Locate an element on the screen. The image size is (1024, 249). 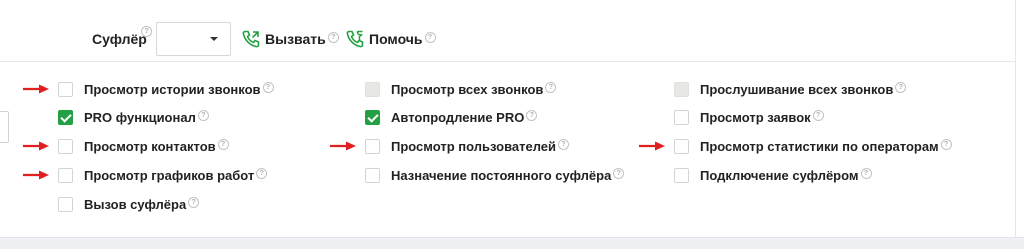
permission-item: Автопродление PRO? is located at coordinates (451, 117).